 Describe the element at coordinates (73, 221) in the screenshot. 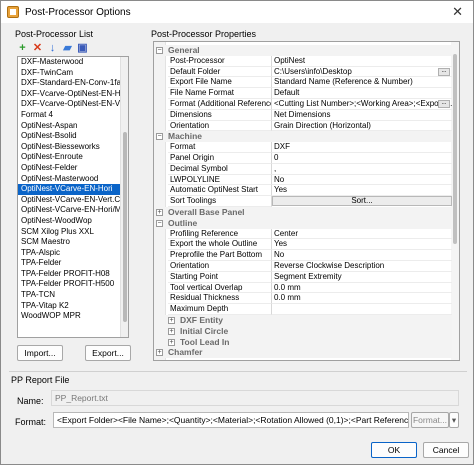

I see `list-item: OptiNest-WoodWop` at that location.